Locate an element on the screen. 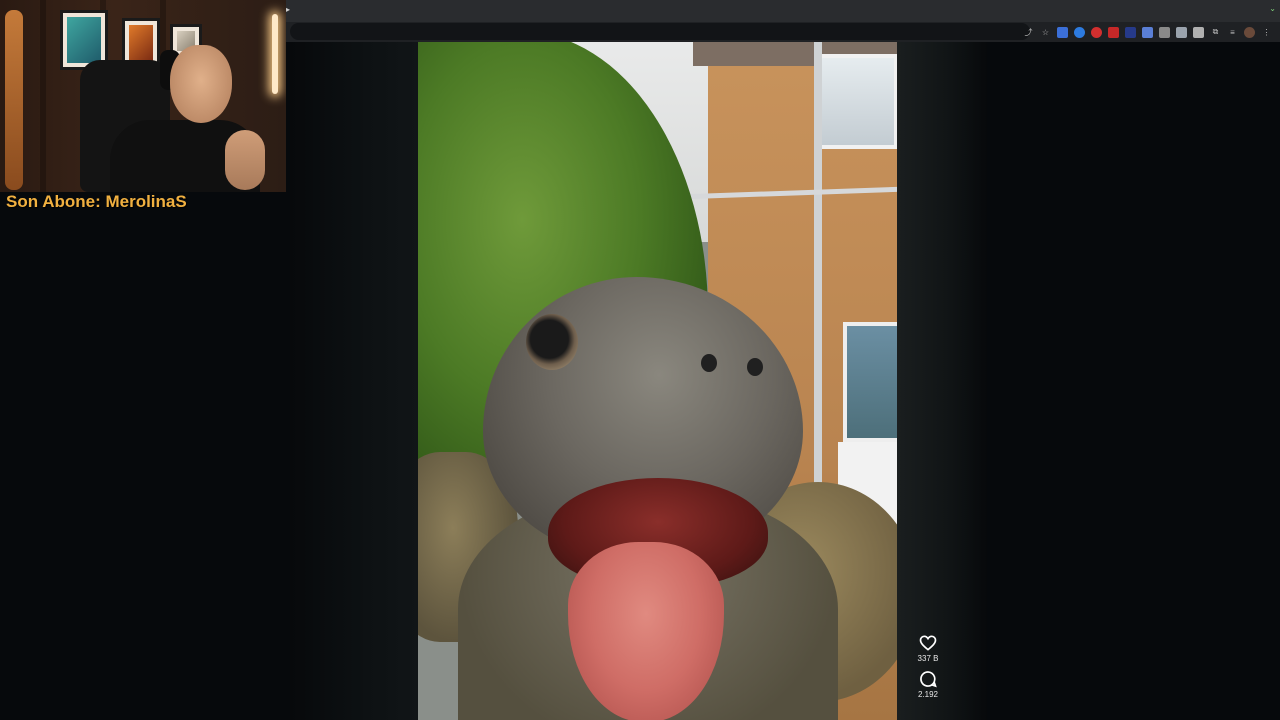 Image resolution: width=1280 pixels, height=720 pixels. comment-button: 2.192 is located at coordinates (928, 684).